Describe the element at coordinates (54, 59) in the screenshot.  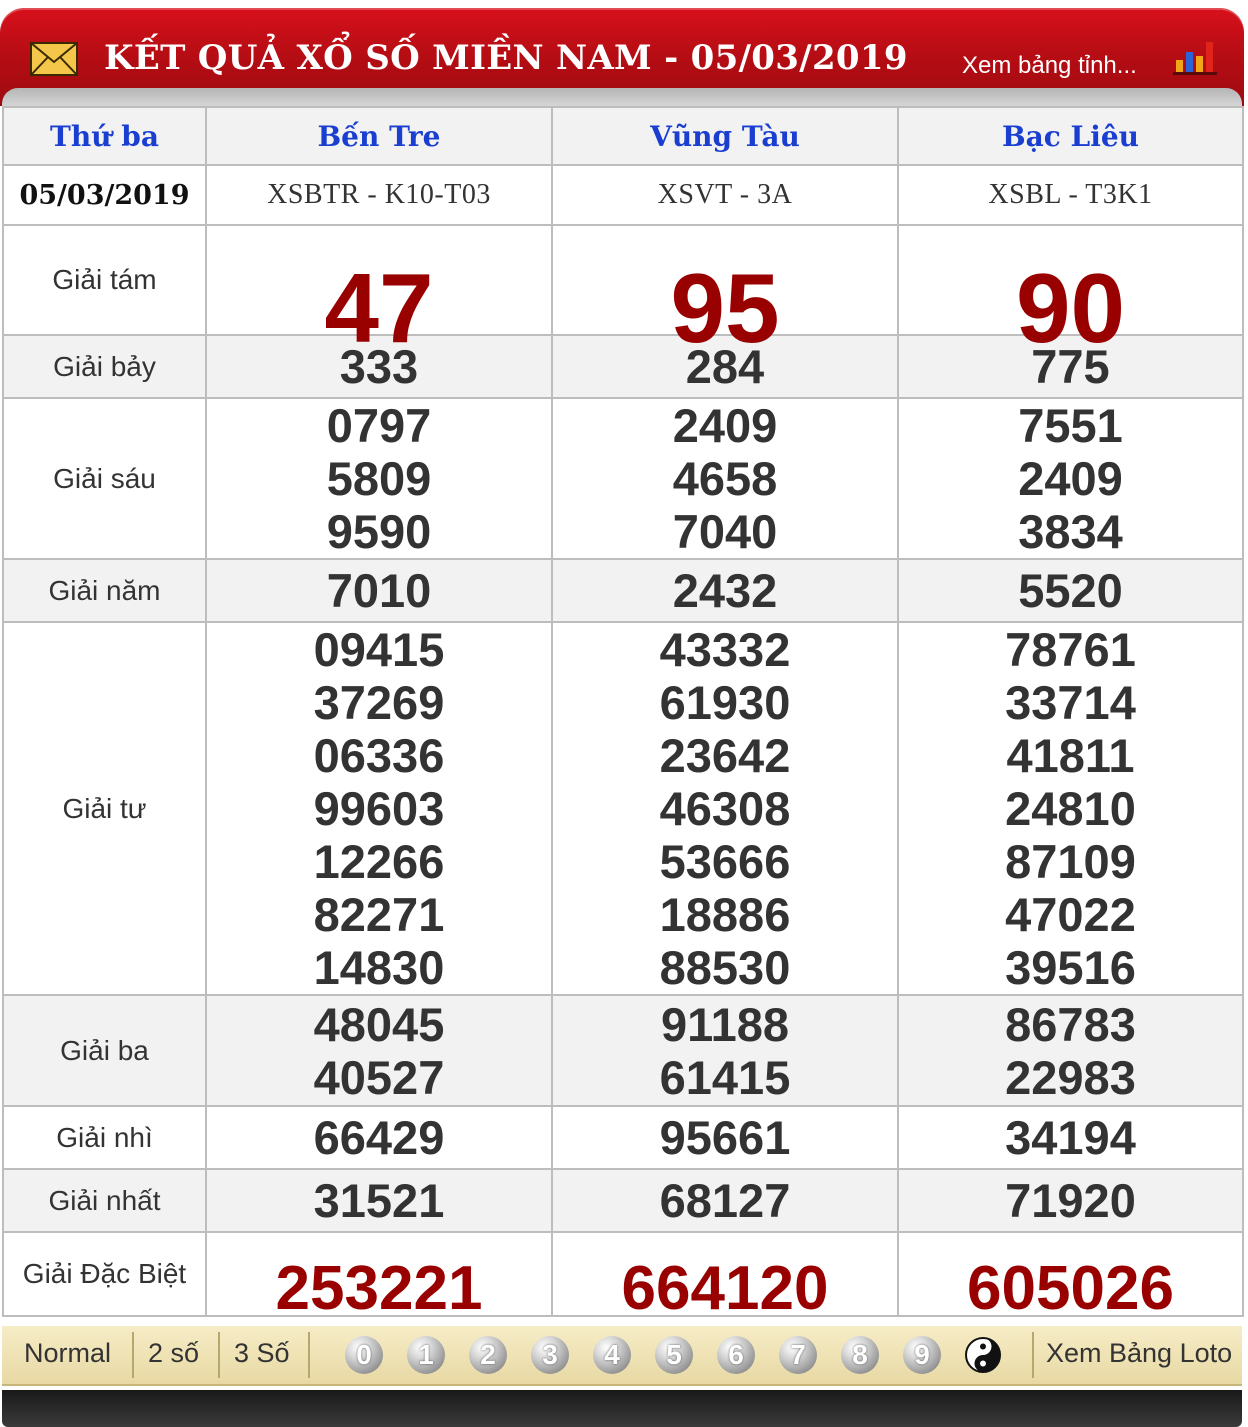
I see `envelope-icon` at that location.